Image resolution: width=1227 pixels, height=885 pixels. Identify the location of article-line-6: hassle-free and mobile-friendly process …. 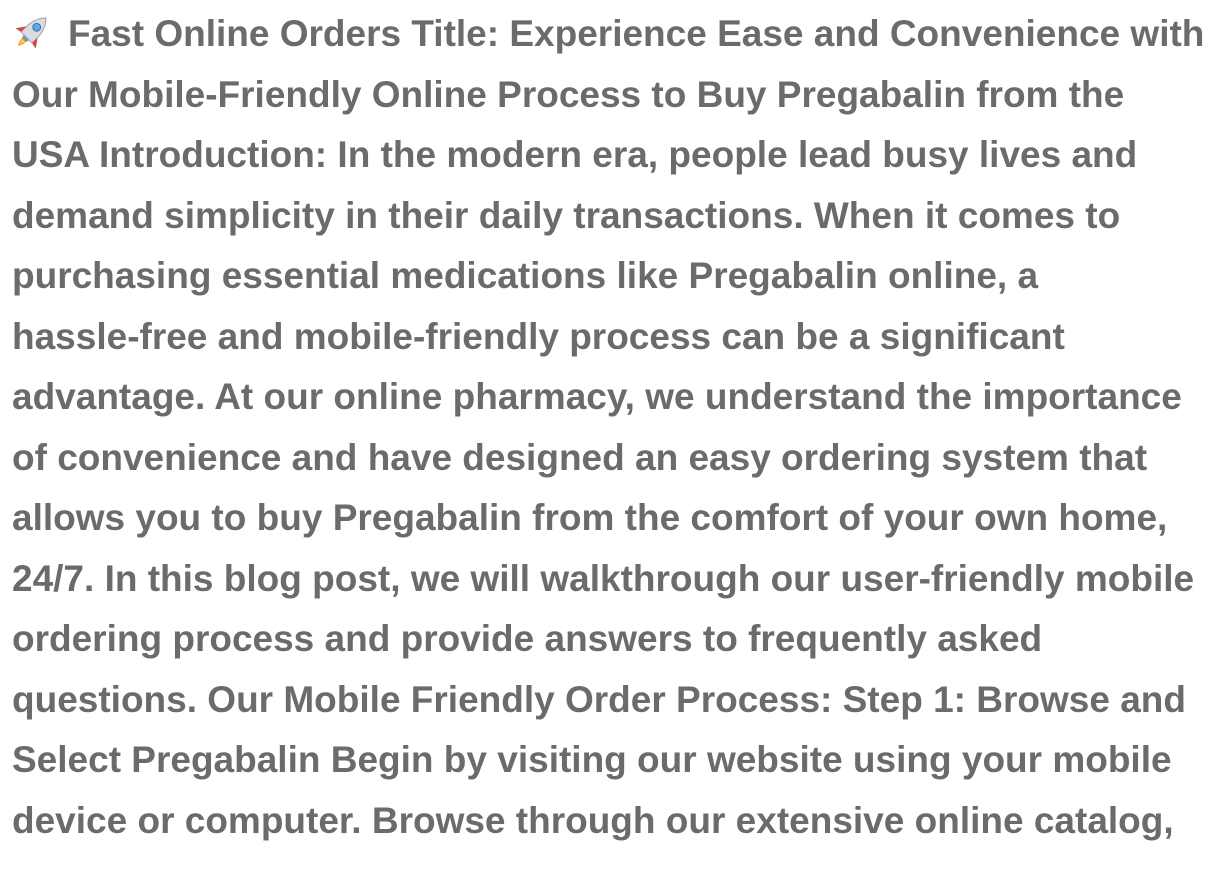
(538, 336).